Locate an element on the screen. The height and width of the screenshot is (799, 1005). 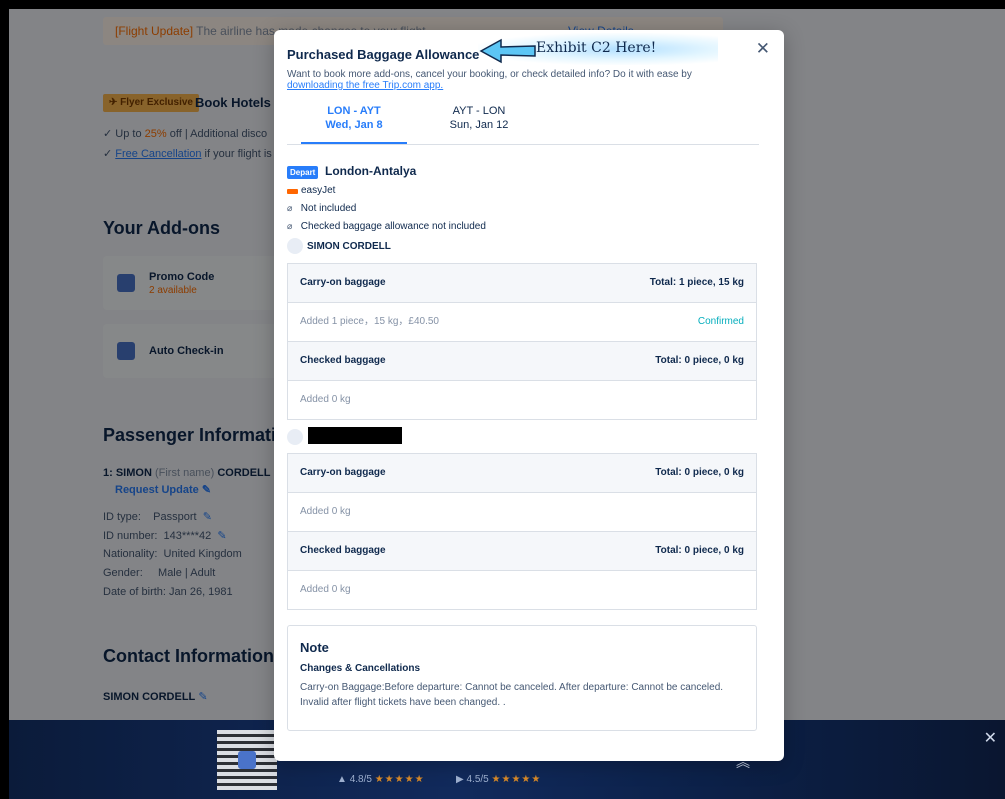
ios-rating: ▲ 4.8/5 ★★★★★ is located at coordinates (381, 779).